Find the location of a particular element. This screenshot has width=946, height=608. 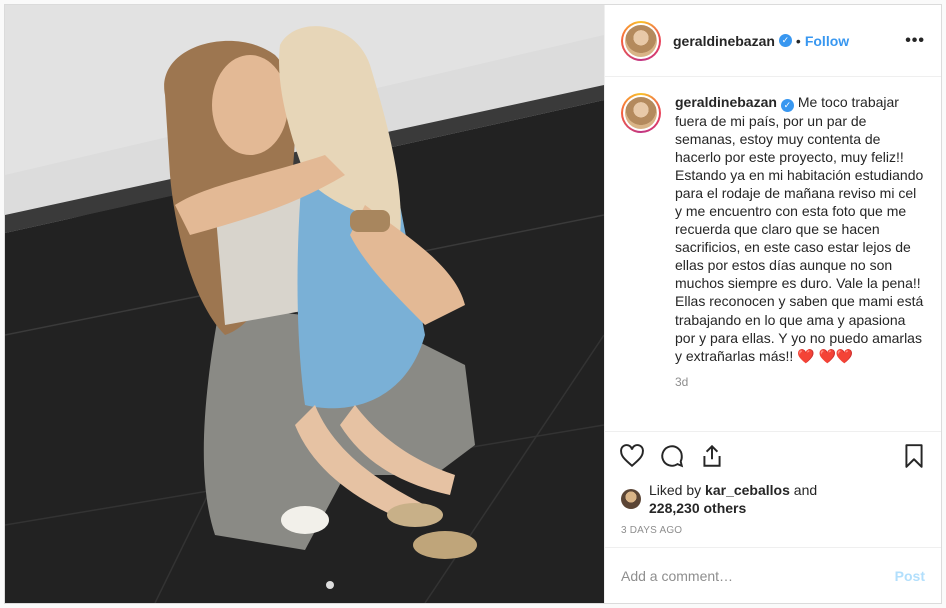

likes-summary: Liked by kar_ceballos and 228,230 others is located at coordinates (773, 499).